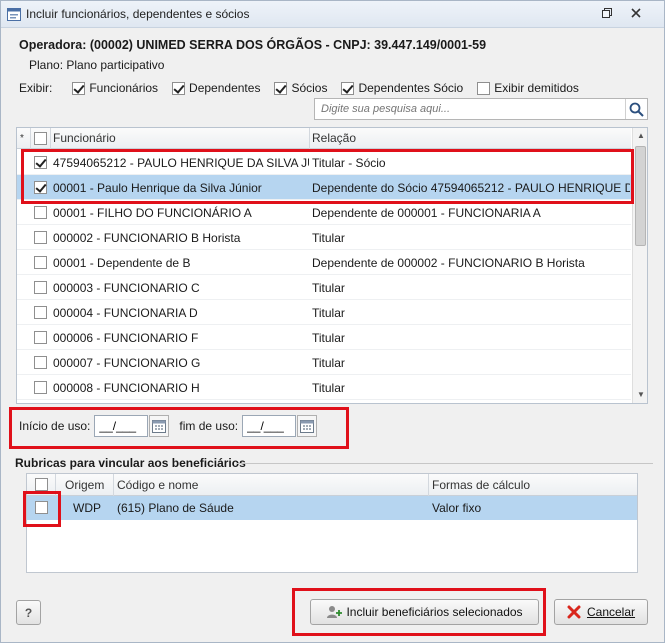 The width and height of the screenshot is (665, 643). Describe the element at coordinates (157, 485) in the screenshot. I see `column-header-codigo: Código e nome` at that location.